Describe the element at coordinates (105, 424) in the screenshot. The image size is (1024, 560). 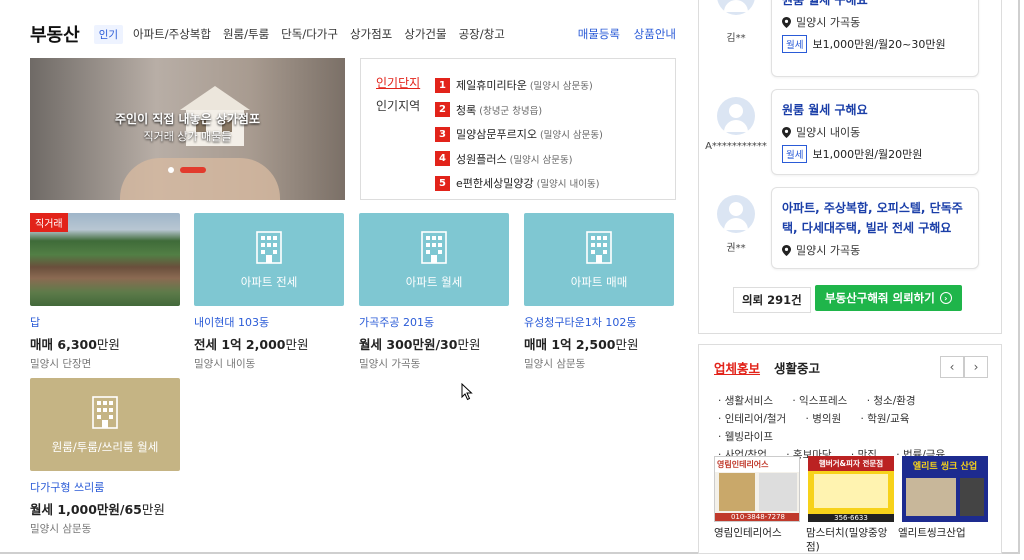
I see `category-thumb-room-wolse: 원룸/투룸/쓰리룸 월세` at that location.